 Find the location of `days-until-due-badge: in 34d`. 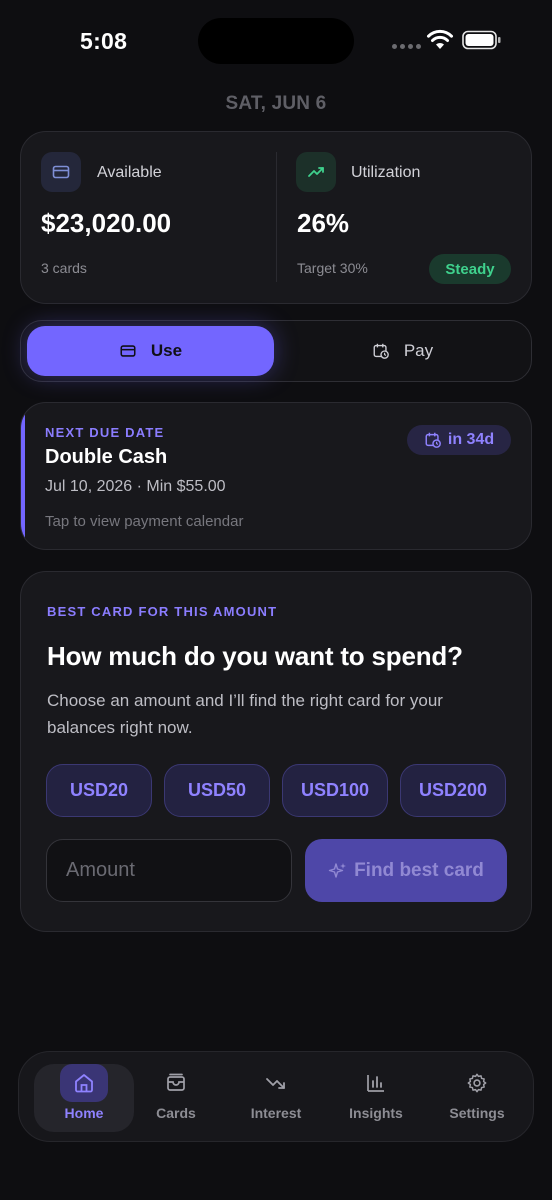

days-until-due-badge: in 34d is located at coordinates (459, 440).